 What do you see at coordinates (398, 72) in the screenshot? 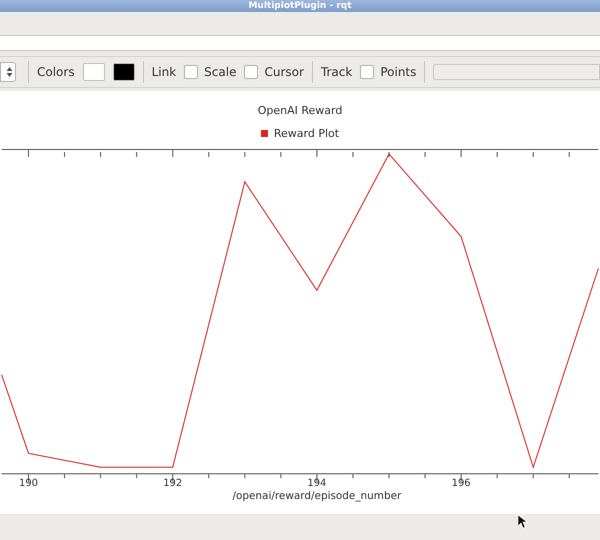
I see `checkbox-label: Points` at bounding box center [398, 72].